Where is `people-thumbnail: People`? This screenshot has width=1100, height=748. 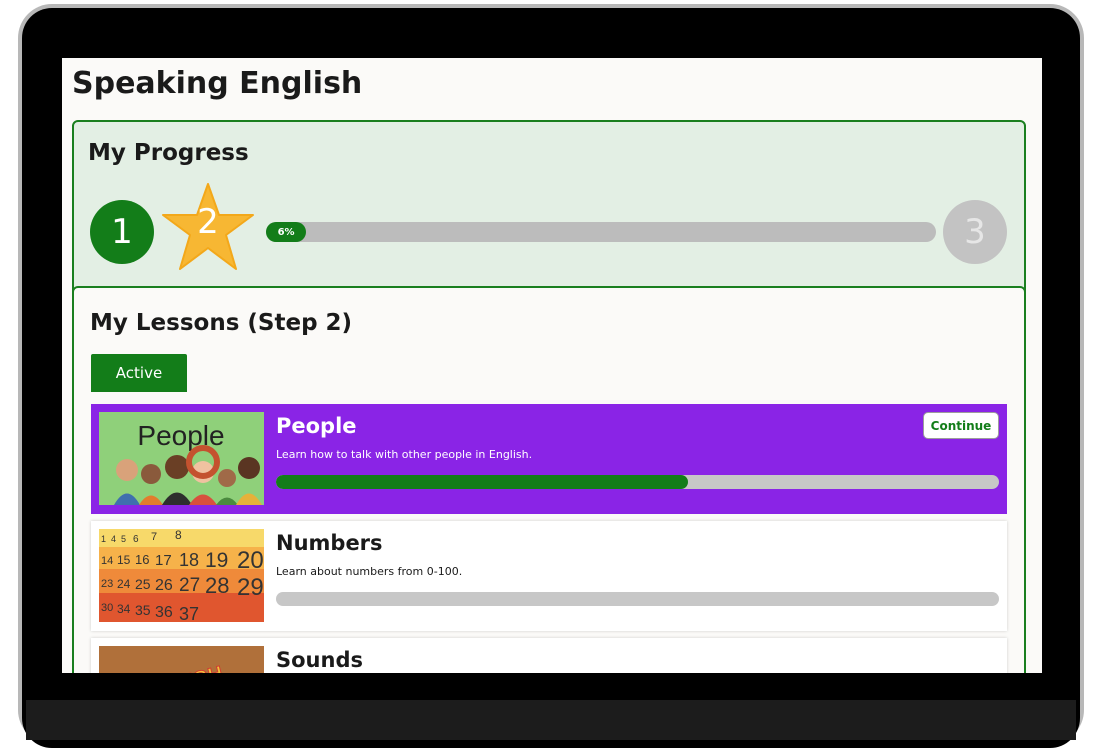 people-thumbnail: People is located at coordinates (181, 458).